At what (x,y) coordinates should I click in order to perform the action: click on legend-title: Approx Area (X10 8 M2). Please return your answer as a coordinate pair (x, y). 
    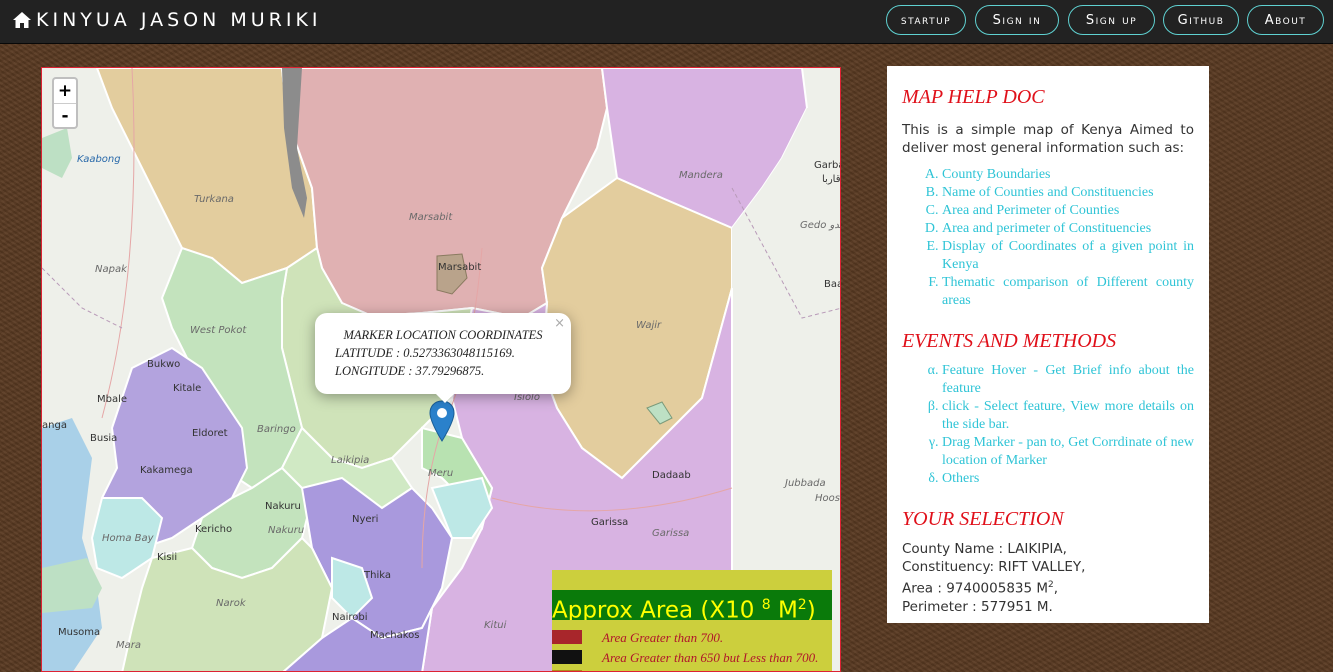
    Looking at the image, I should click on (692, 605).